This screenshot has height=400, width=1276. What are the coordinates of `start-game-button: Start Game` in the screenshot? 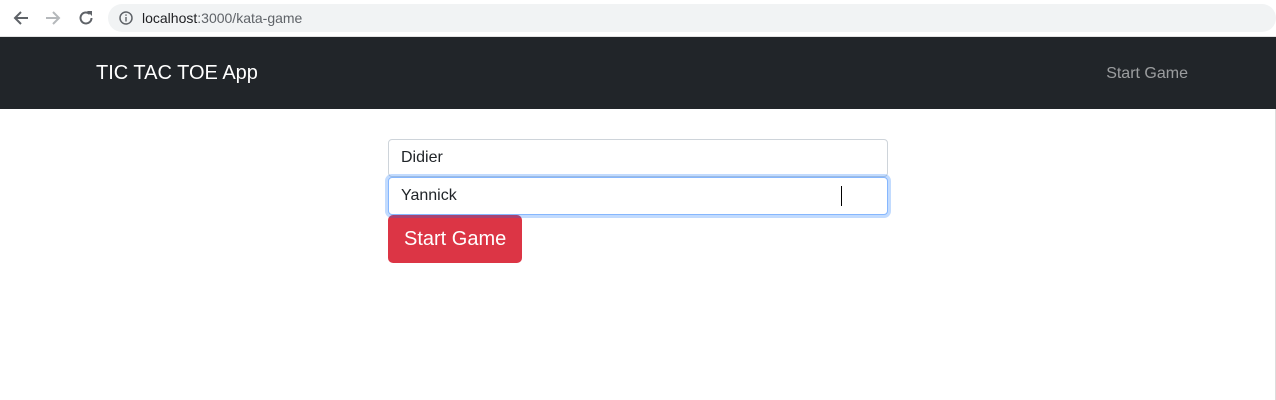 It's located at (455, 239).